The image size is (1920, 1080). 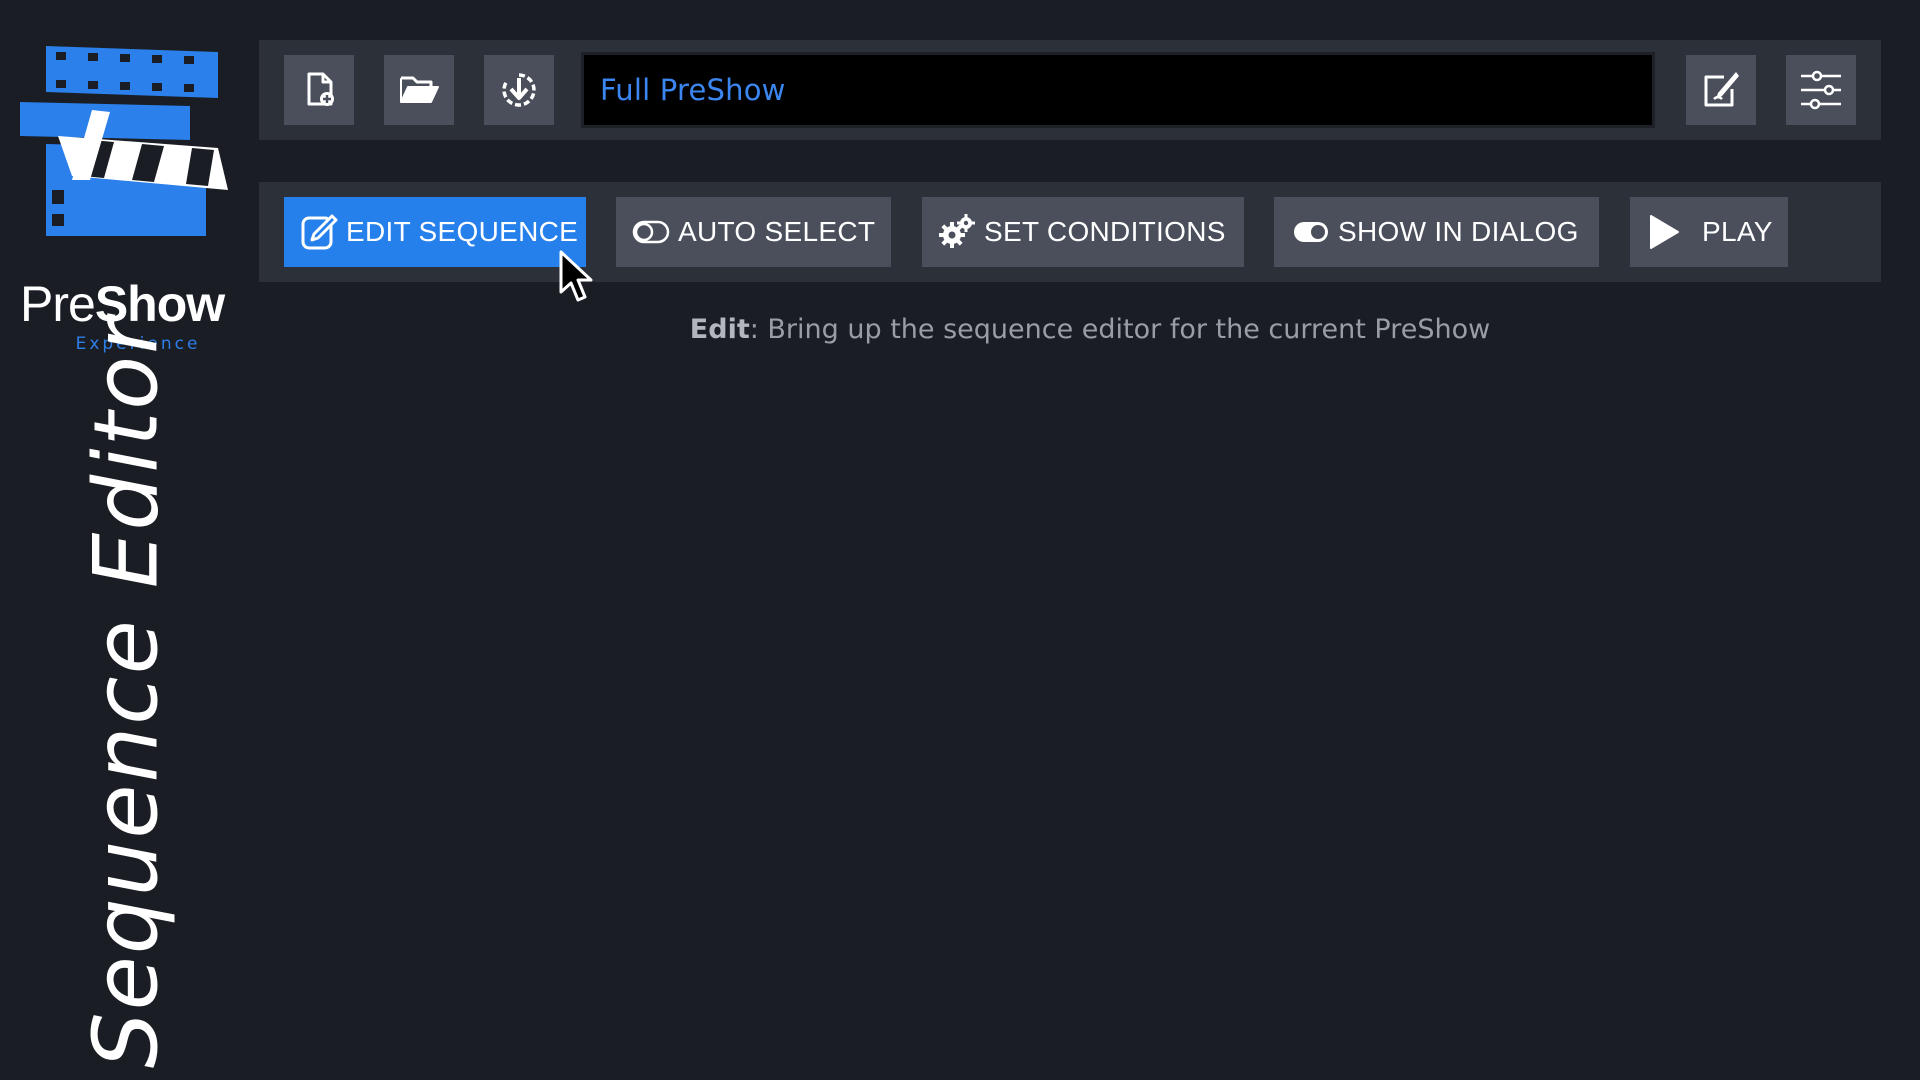 What do you see at coordinates (1105, 231) in the screenshot?
I see `set-conditions-label: SET CONDITIONS` at bounding box center [1105, 231].